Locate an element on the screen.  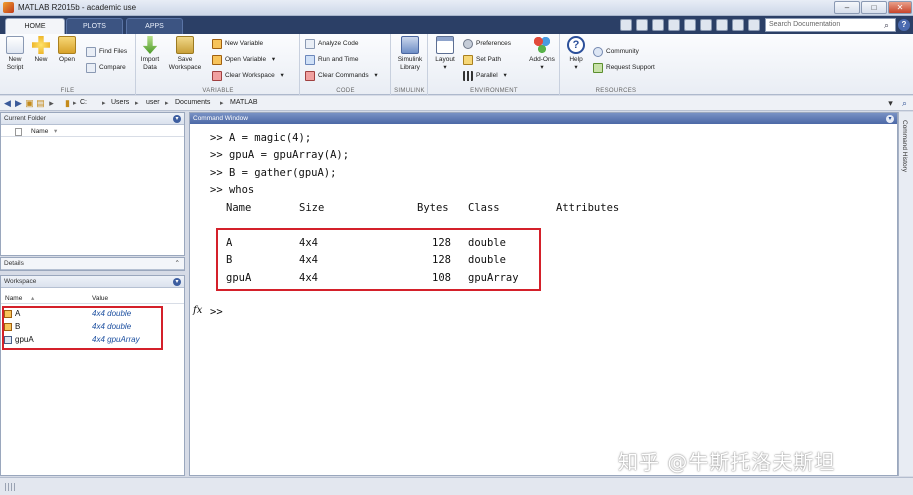
whos-header-size: Size is located at coordinates (312, 208).